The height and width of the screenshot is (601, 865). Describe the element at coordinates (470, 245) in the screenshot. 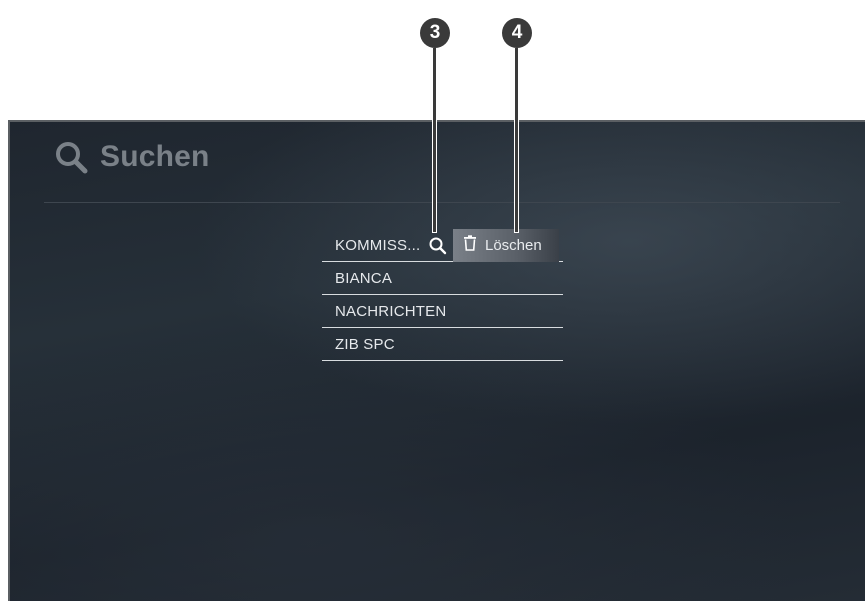

I see `trash-icon` at that location.